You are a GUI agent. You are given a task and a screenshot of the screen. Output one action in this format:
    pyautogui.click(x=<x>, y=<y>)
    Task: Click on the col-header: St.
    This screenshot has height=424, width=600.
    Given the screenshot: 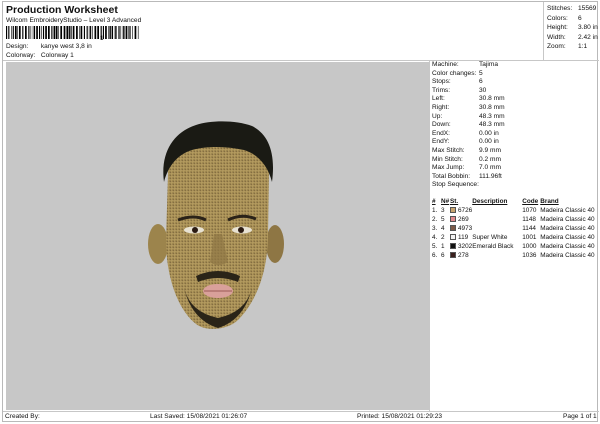 What is the action you would take?
    pyautogui.click(x=454, y=201)
    